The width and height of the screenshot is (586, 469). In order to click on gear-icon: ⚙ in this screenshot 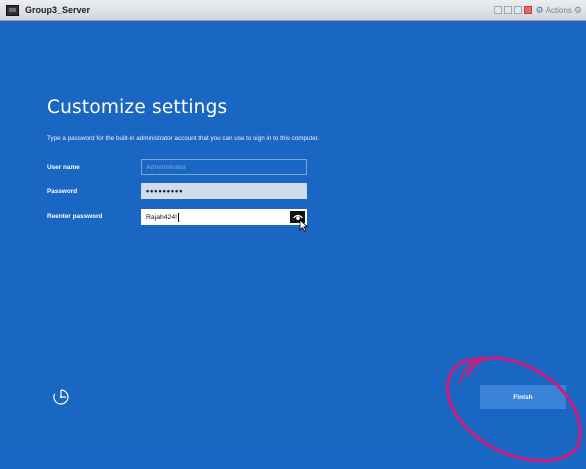, I will do `click(540, 10)`.